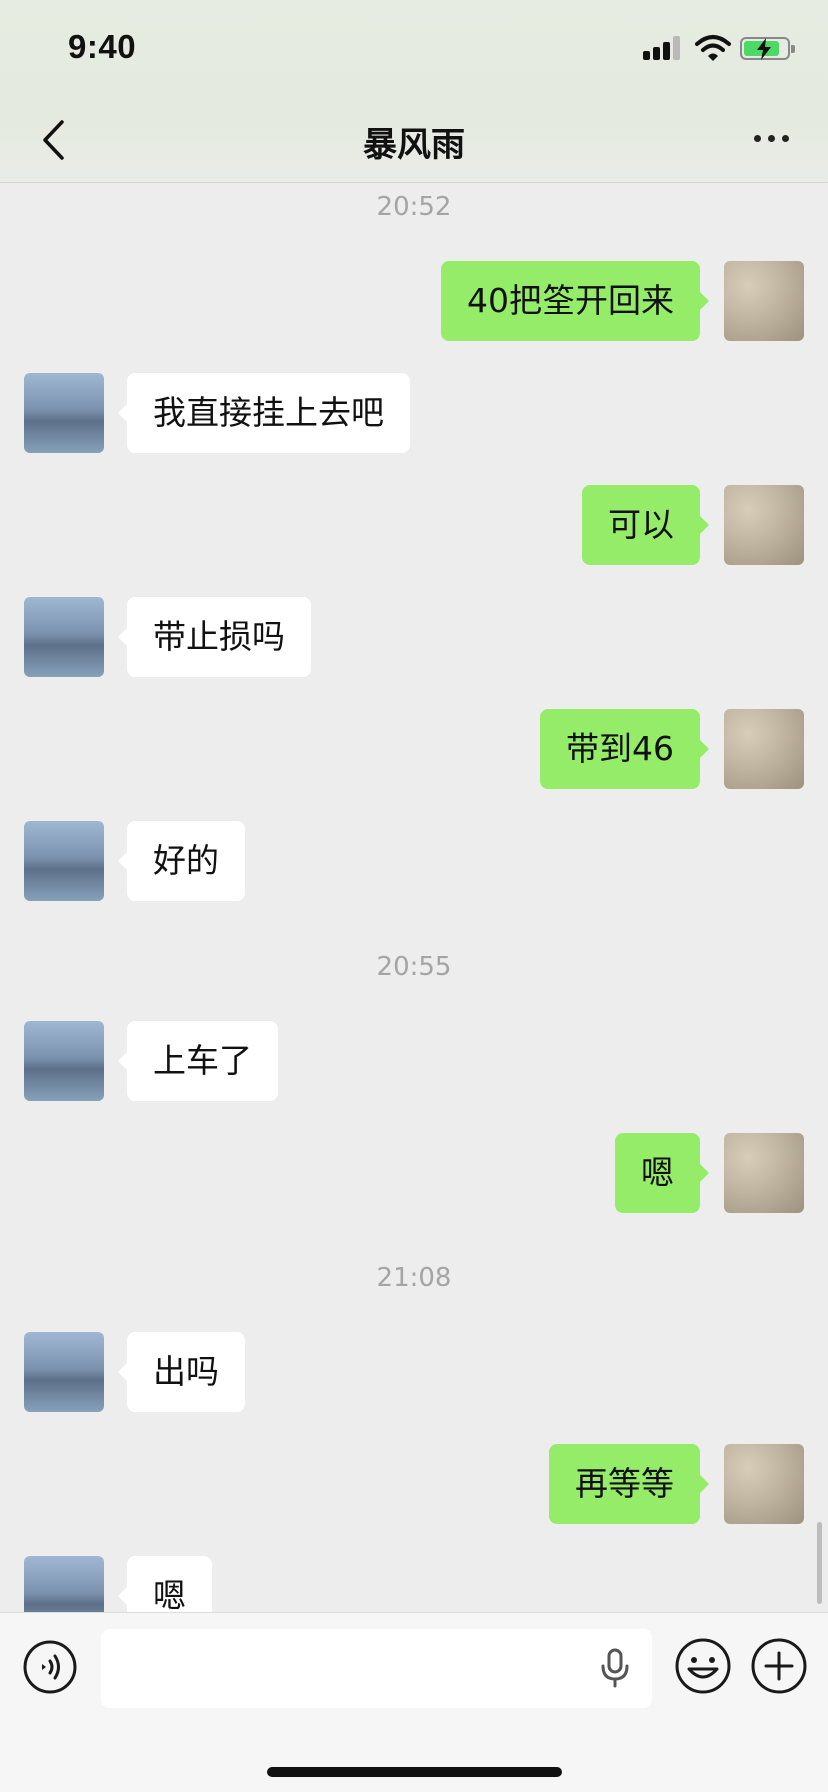  I want to click on timestamp: 20:55, so click(414, 967).